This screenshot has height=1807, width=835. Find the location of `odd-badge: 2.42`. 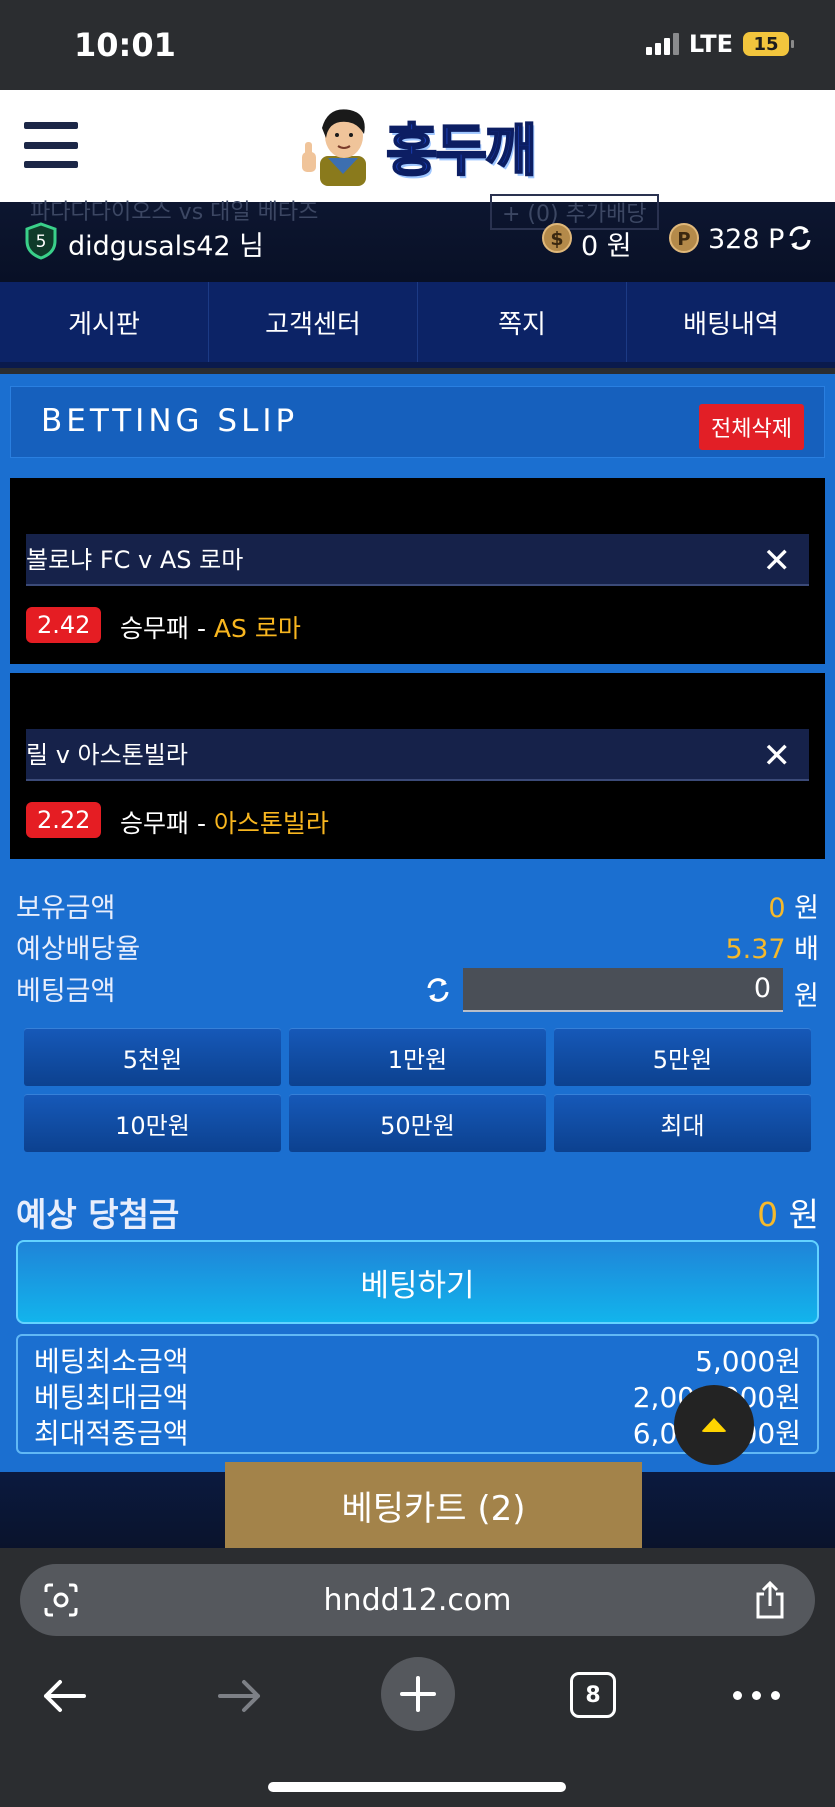

odd-badge: 2.42 is located at coordinates (64, 625).